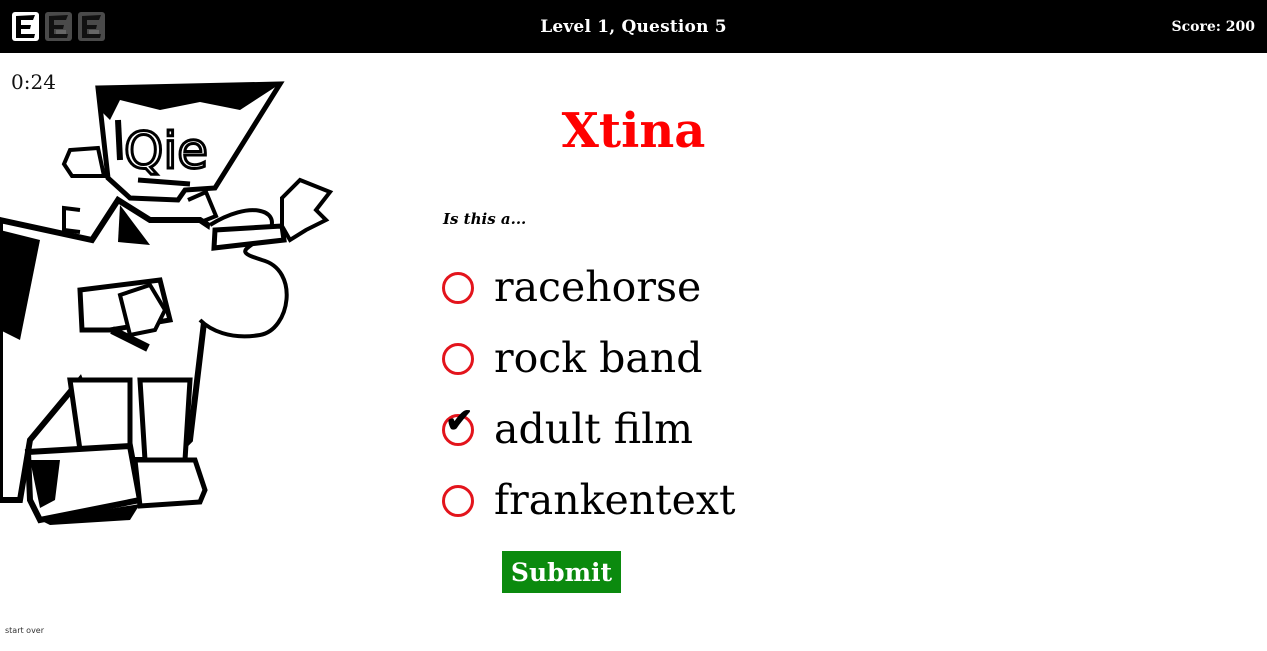 The image size is (1267, 651). Describe the element at coordinates (561, 572) in the screenshot. I see `submit-button: Submit` at that location.